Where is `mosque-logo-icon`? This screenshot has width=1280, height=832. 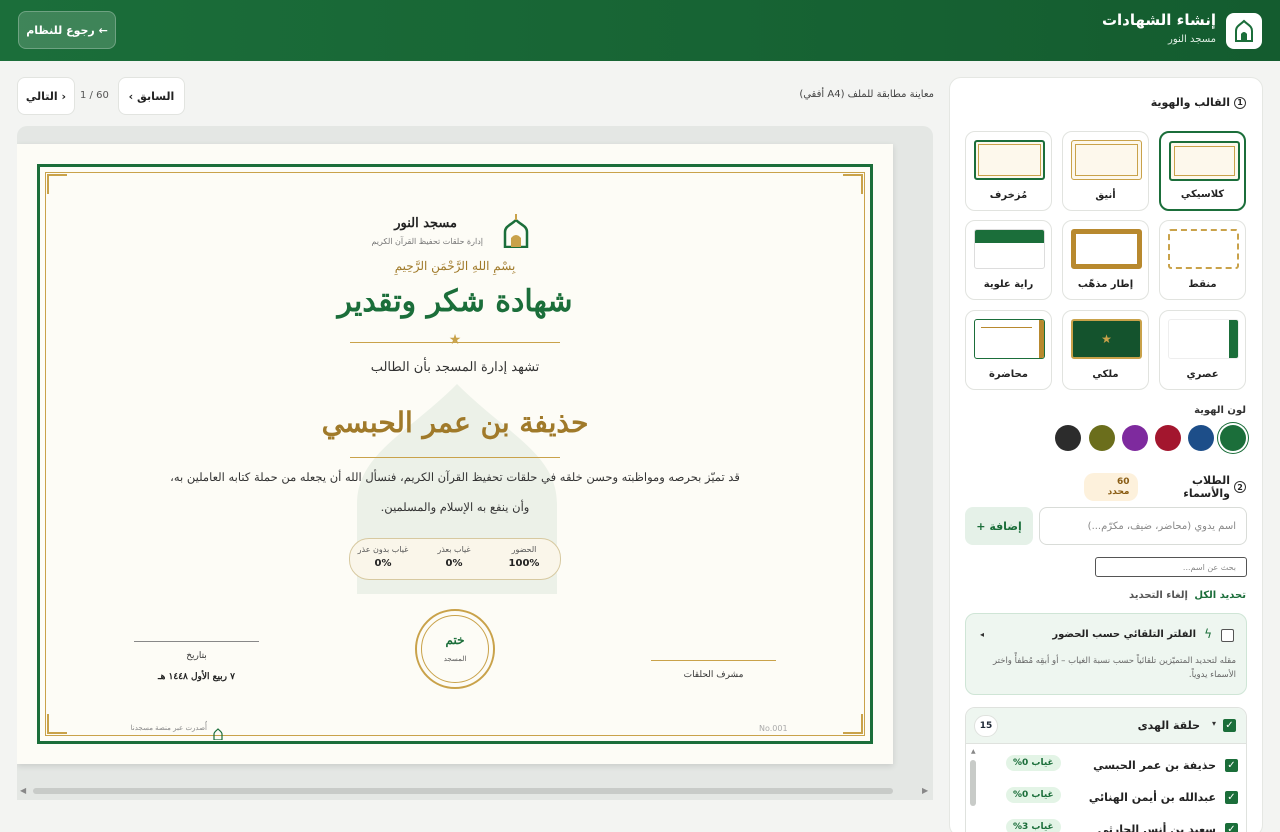 mosque-logo-icon is located at coordinates (1244, 31).